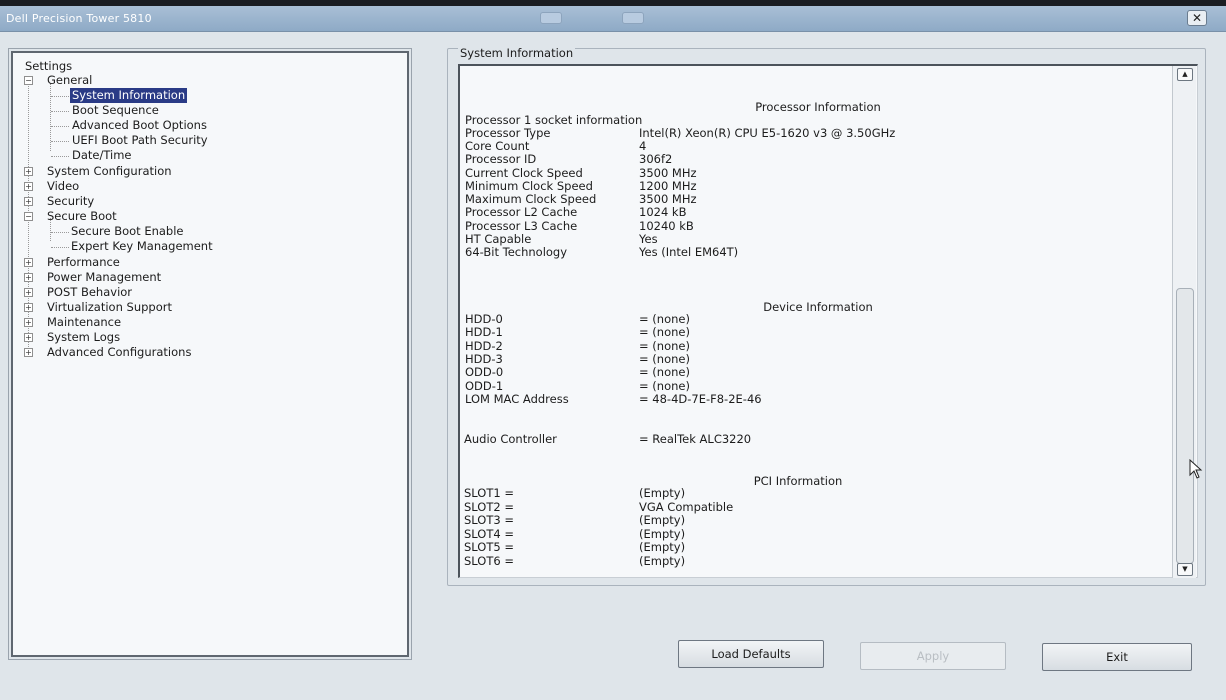 The height and width of the screenshot is (700, 1226). What do you see at coordinates (517, 53) in the screenshot?
I see `group-title: System Information` at bounding box center [517, 53].